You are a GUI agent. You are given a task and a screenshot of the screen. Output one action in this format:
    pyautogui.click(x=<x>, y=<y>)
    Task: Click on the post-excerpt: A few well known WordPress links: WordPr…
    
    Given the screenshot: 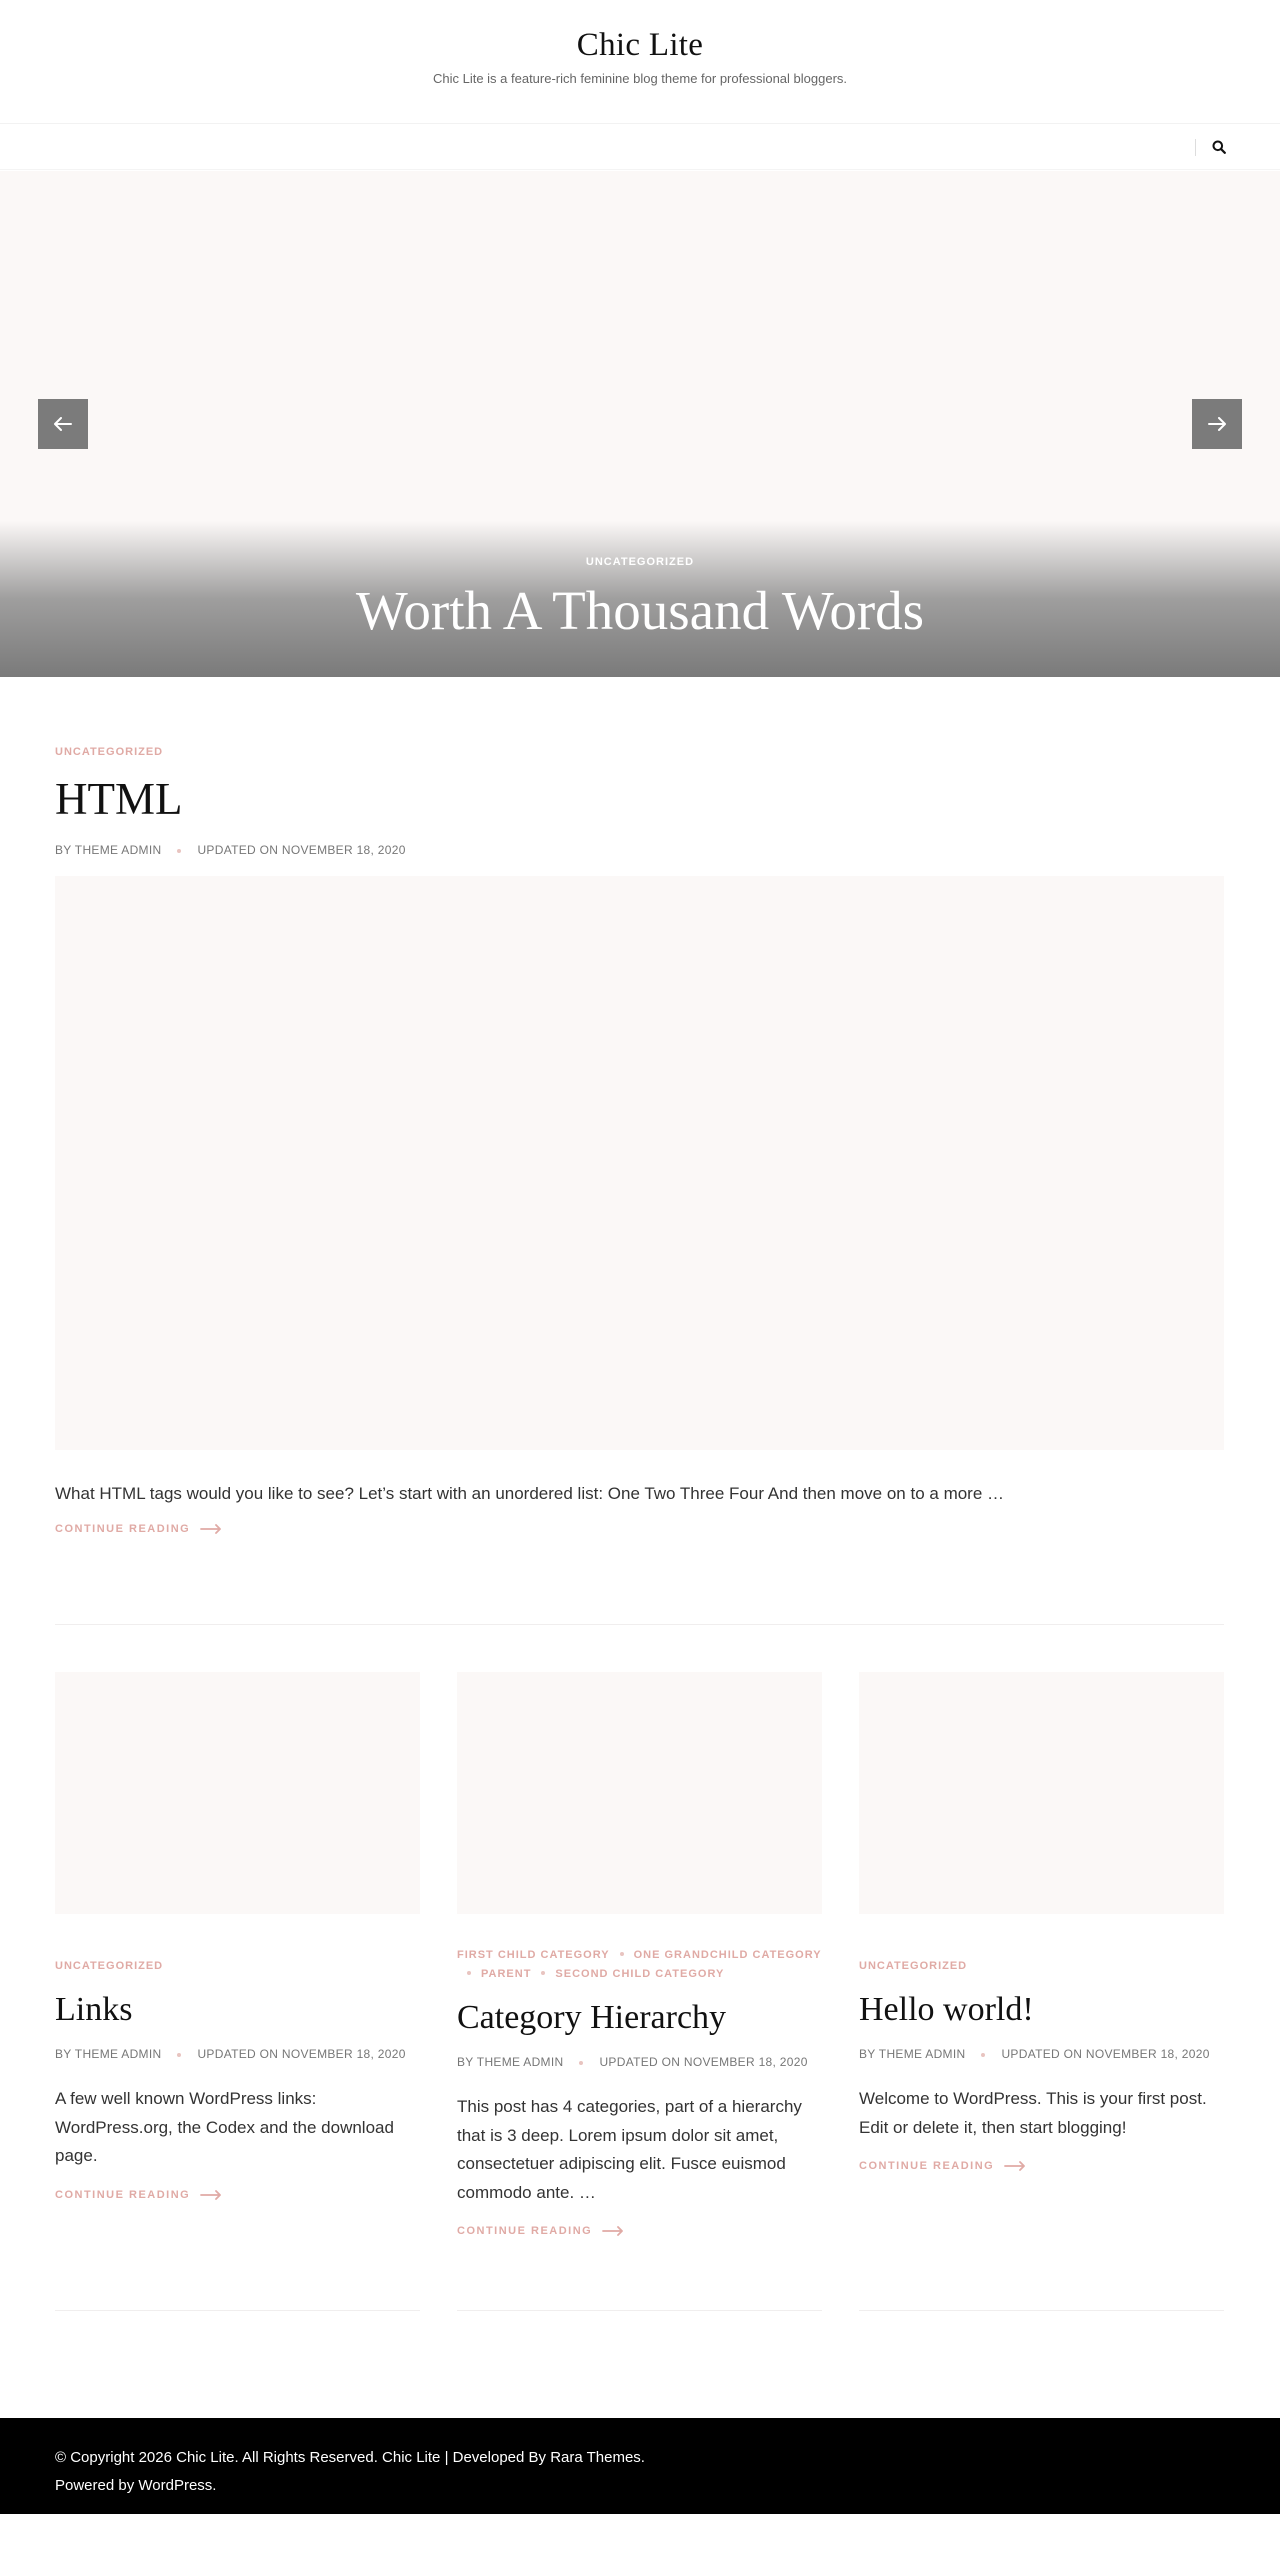 What is the action you would take?
    pyautogui.click(x=224, y=2127)
    